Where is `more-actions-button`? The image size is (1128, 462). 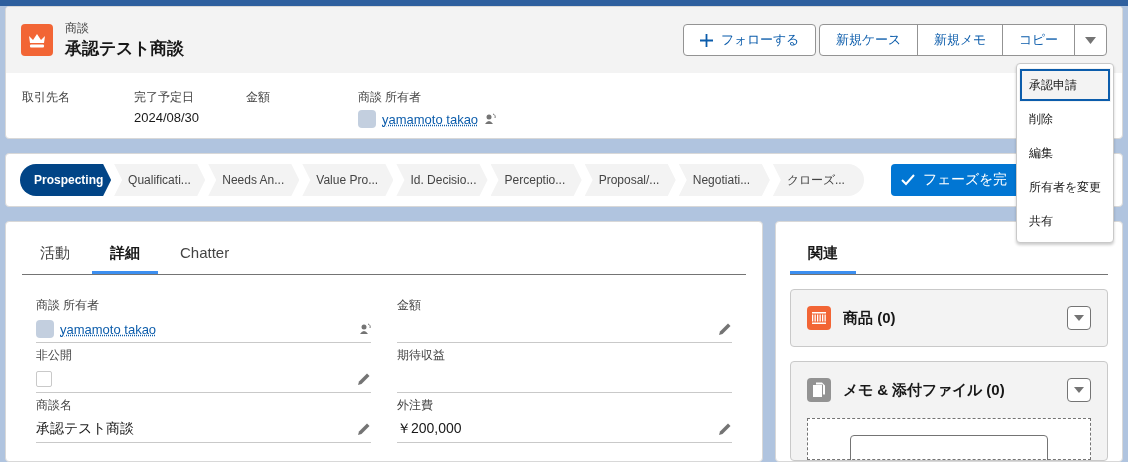
more-actions-button is located at coordinates (1090, 40).